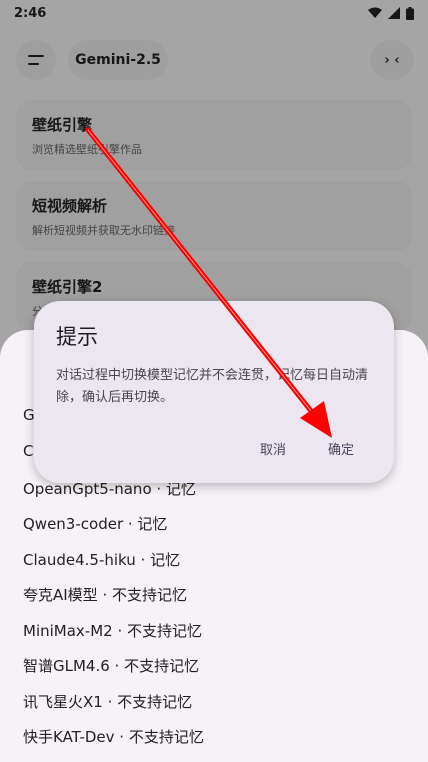 The image size is (428, 762). I want to click on model-item: 讯飞星火X1 · 不支持记忆, so click(107, 701).